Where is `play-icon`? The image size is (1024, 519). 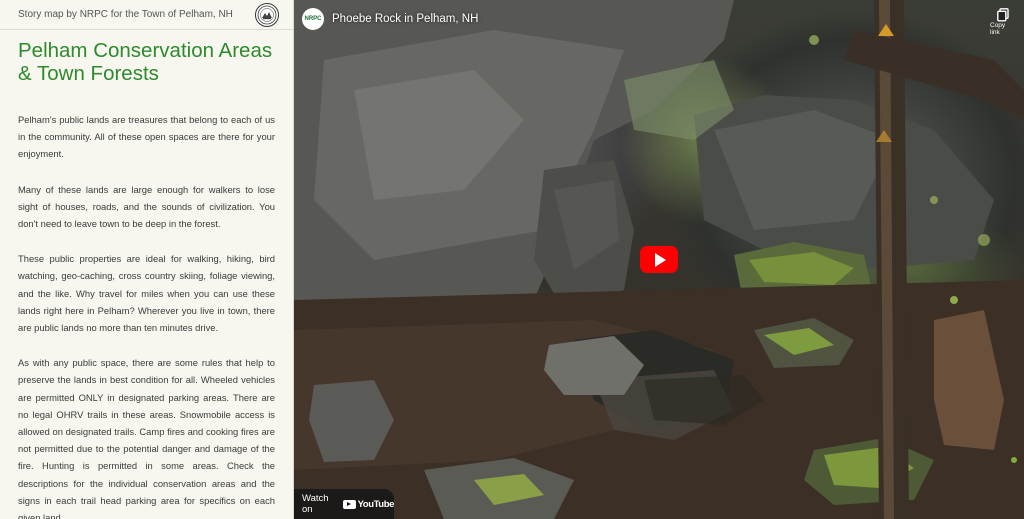 play-icon is located at coordinates (660, 259).